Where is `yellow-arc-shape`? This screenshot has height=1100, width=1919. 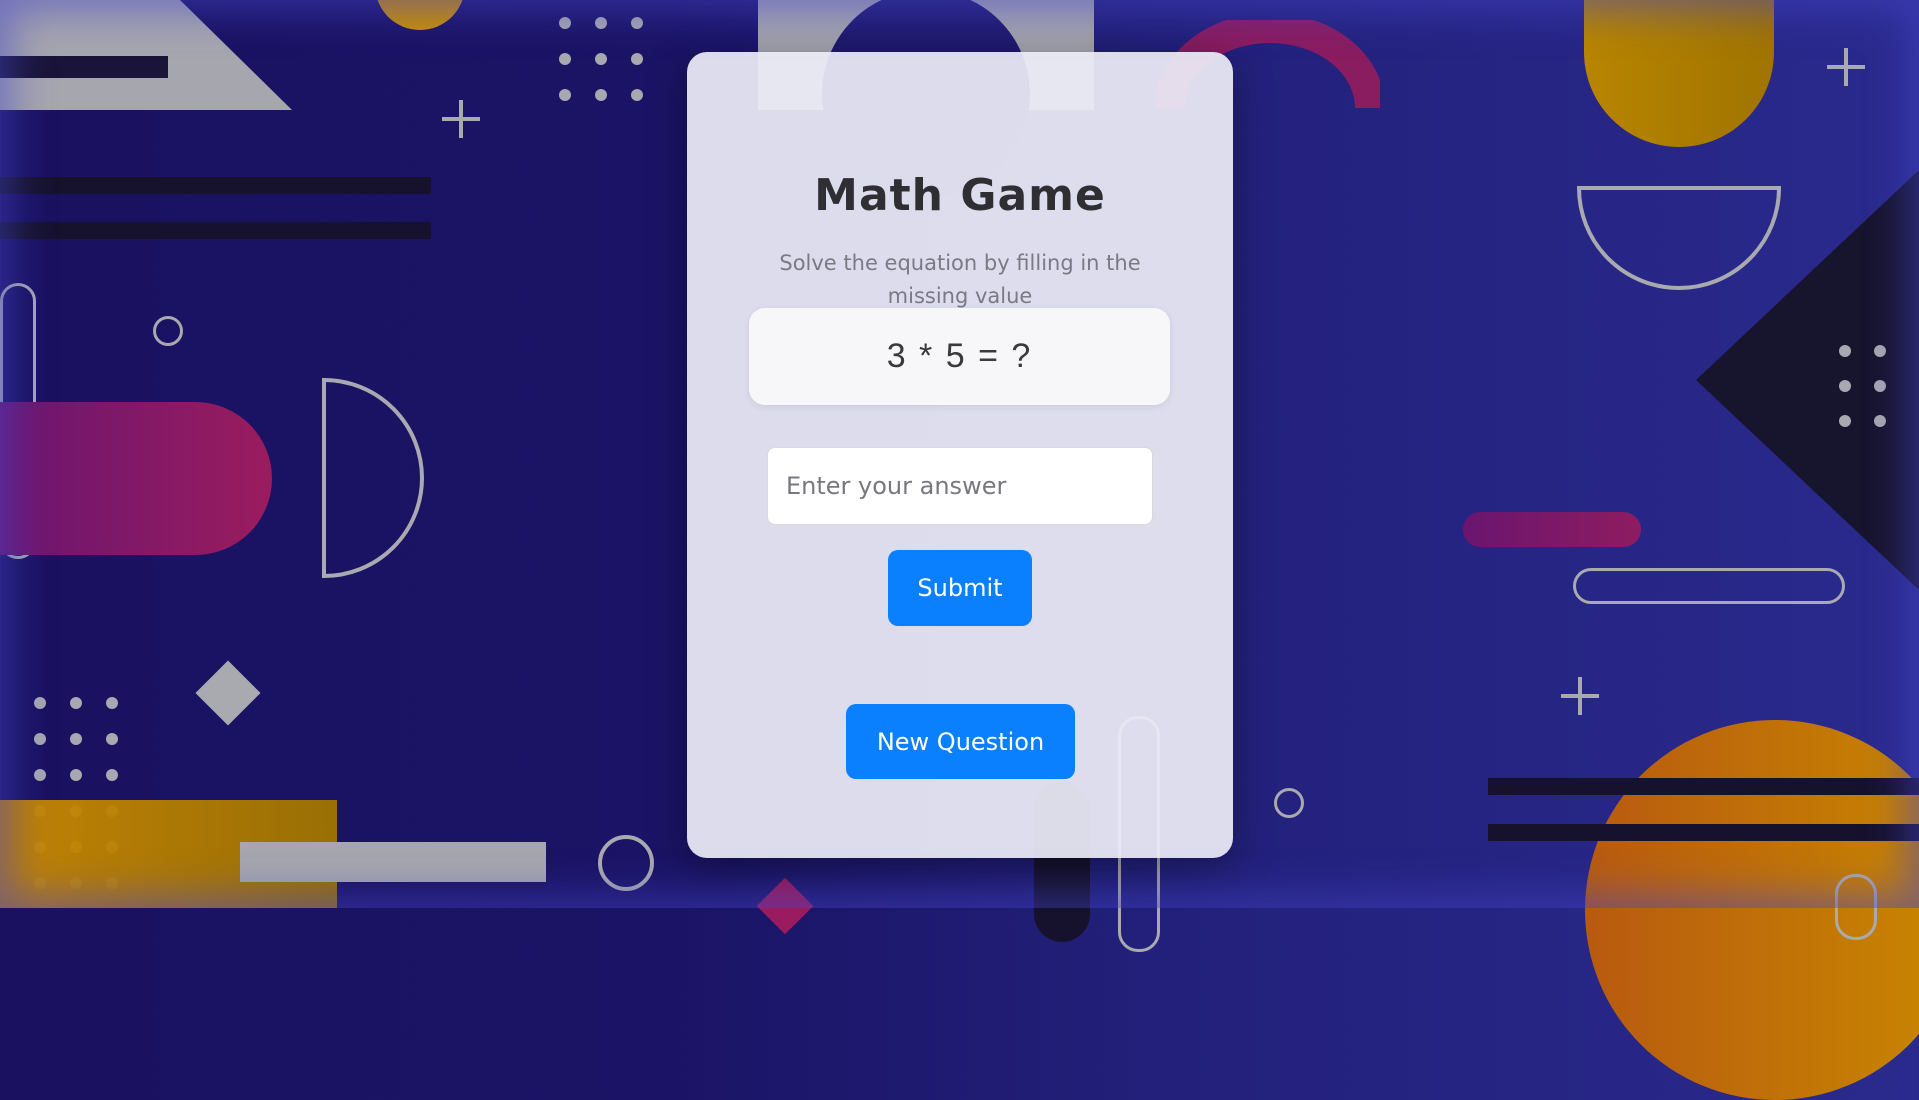 yellow-arc-shape is located at coordinates (420, 15).